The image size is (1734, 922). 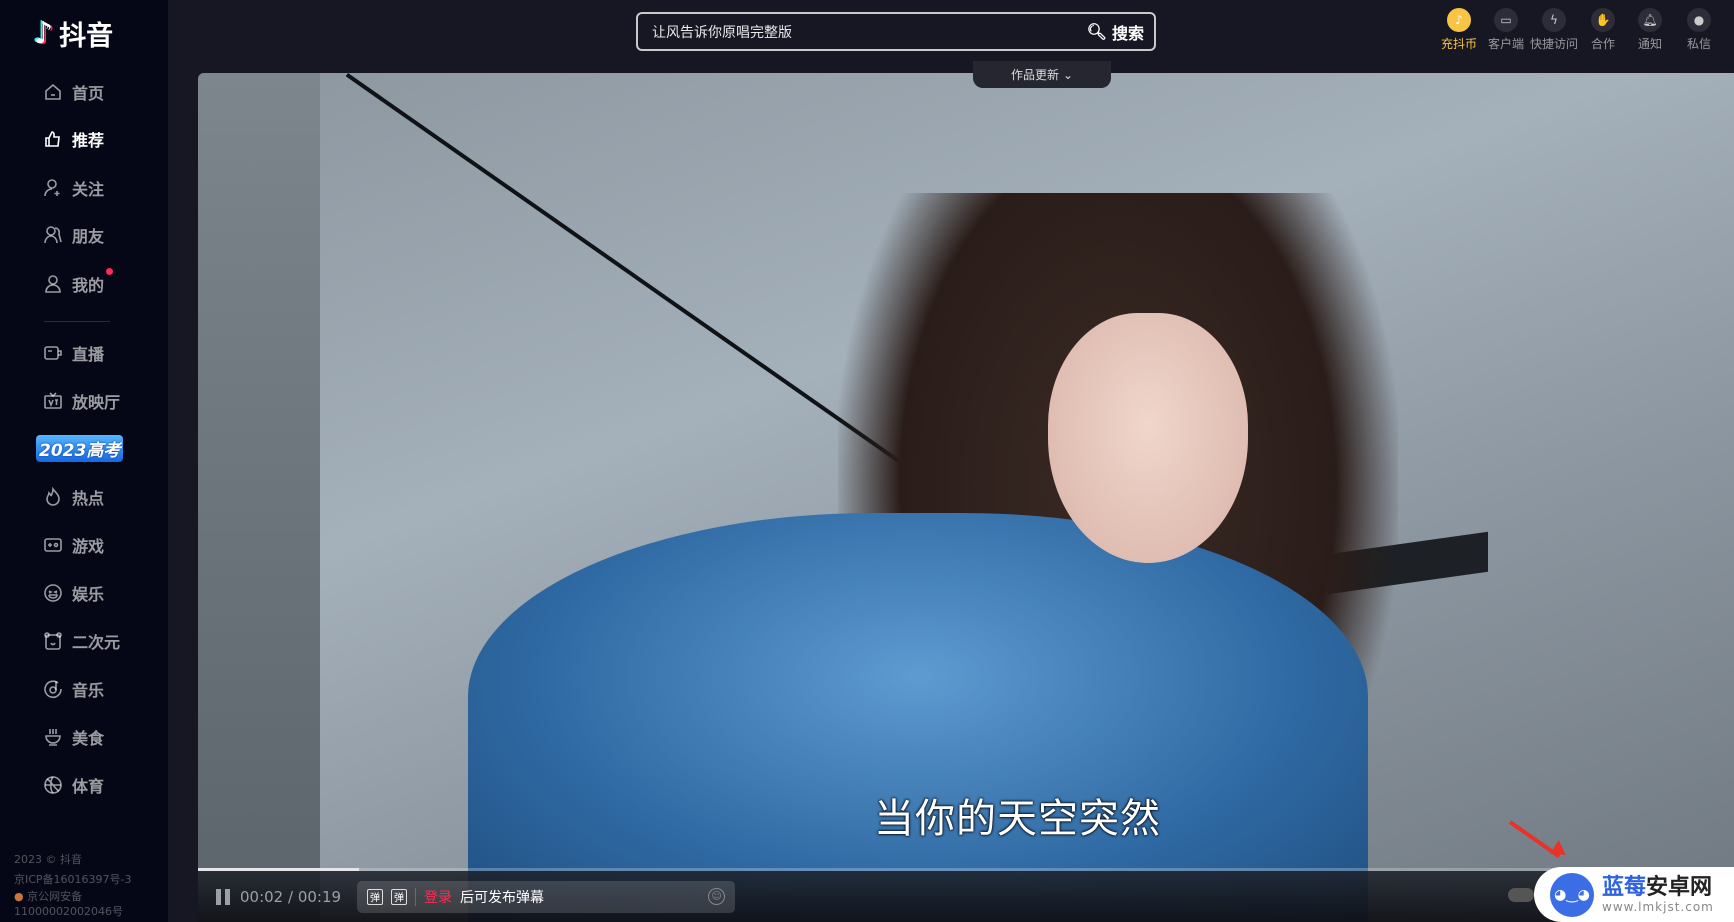 What do you see at coordinates (96, 642) in the screenshot?
I see `sidebar-item-label: 二次元` at bounding box center [96, 642].